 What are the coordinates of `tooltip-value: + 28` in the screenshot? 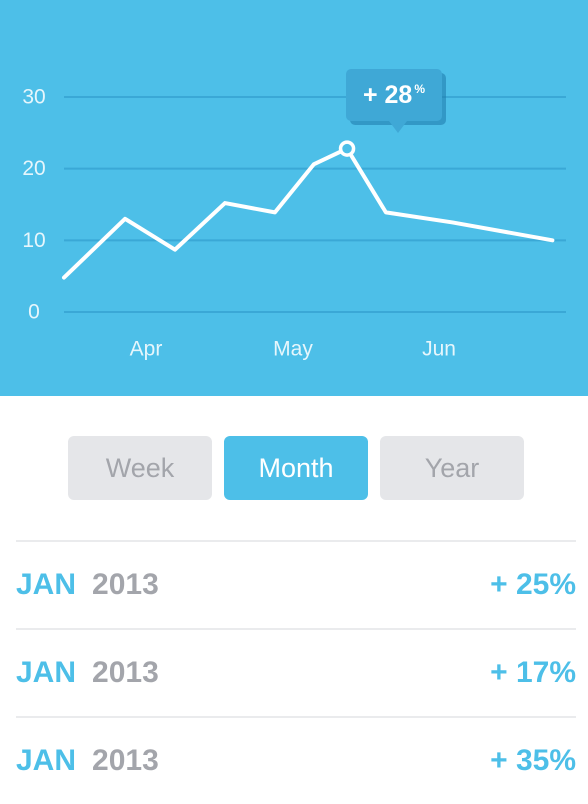 It's located at (387, 94).